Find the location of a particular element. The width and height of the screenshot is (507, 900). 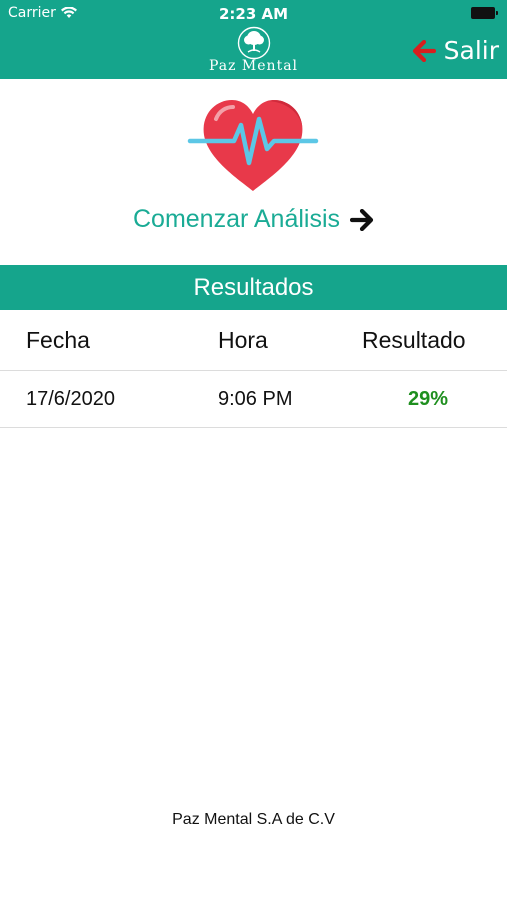

cell-hora: 9:06 PM is located at coordinates (255, 398).